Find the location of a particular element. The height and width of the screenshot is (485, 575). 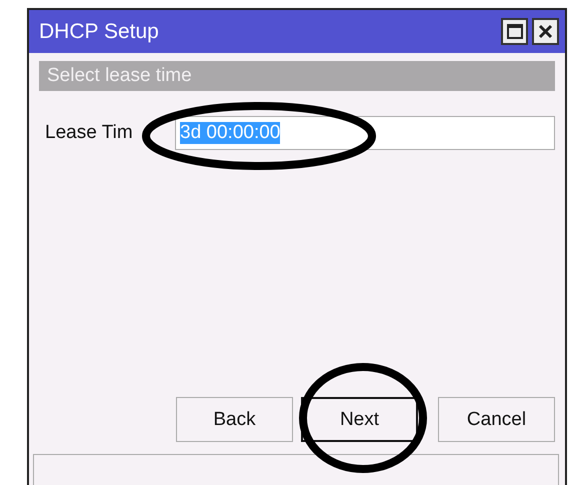

section-title: Select lease time is located at coordinates (119, 76).